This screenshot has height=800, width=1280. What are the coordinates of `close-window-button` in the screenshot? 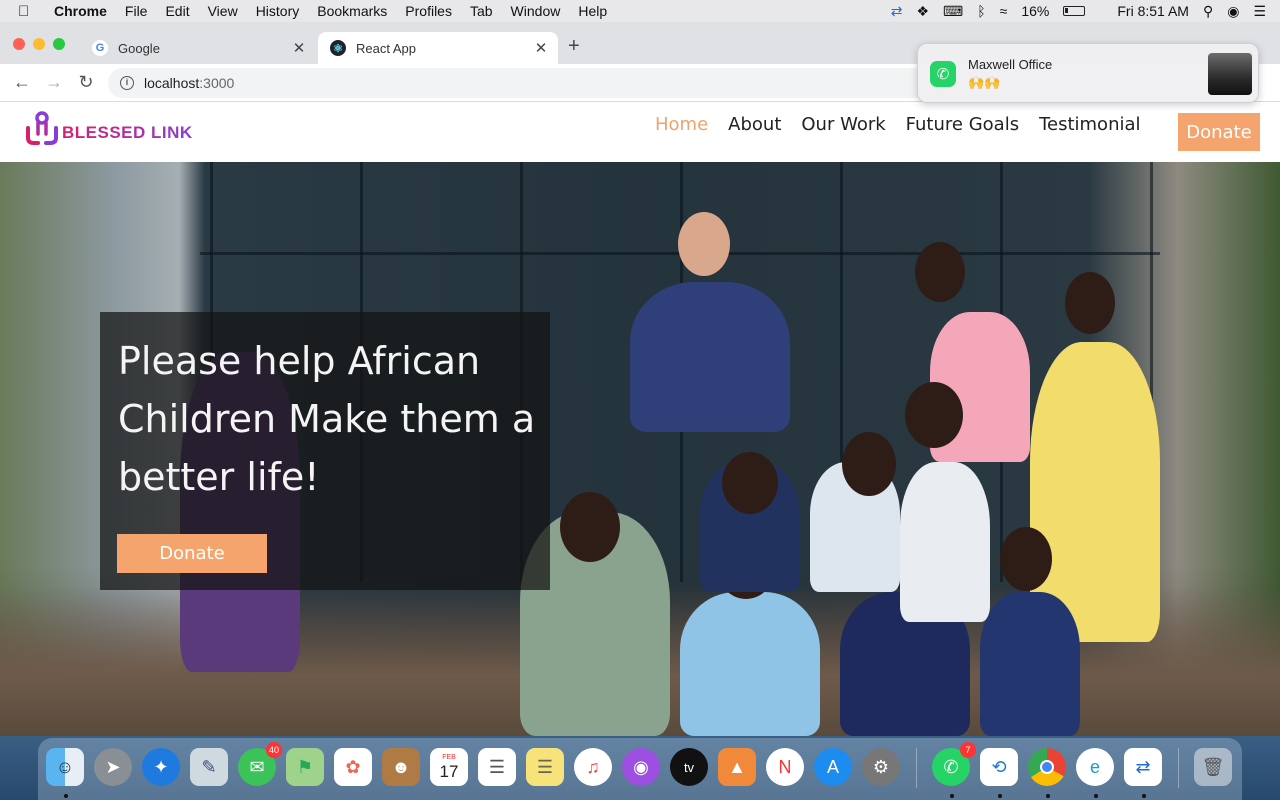 It's located at (19, 44).